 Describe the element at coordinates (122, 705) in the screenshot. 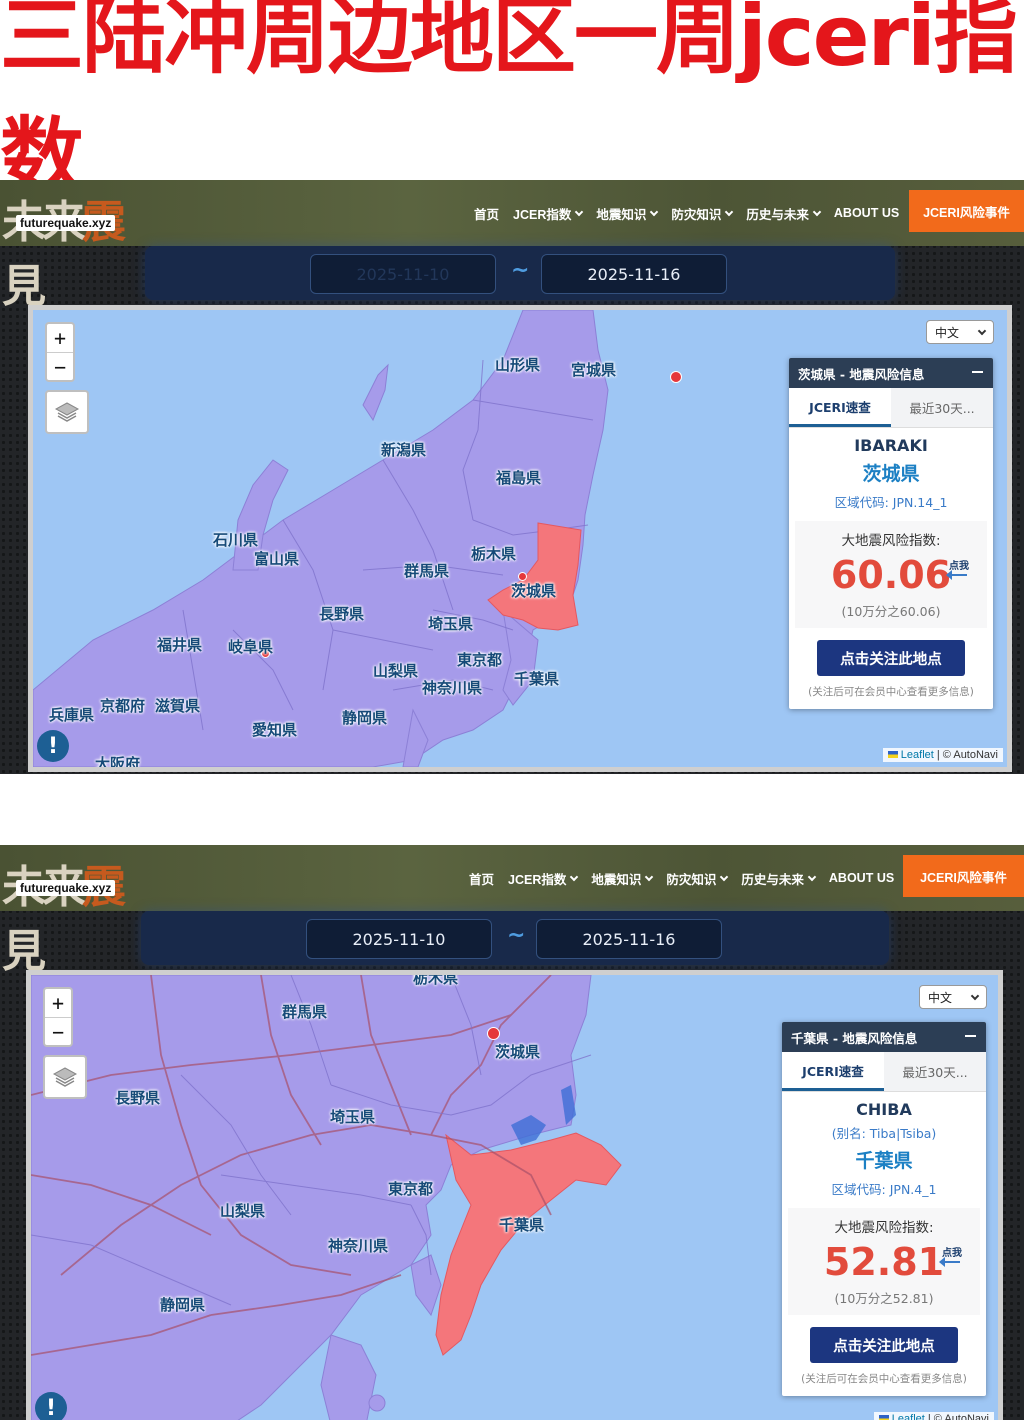

I see `pref-label: 京都府` at that location.